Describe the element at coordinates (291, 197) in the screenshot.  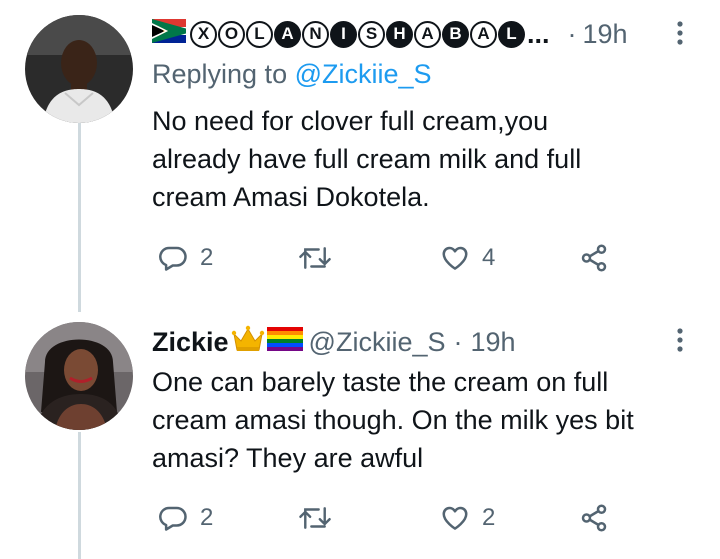
I see `tweet-text-line: cream Amasi Dokotela.` at that location.